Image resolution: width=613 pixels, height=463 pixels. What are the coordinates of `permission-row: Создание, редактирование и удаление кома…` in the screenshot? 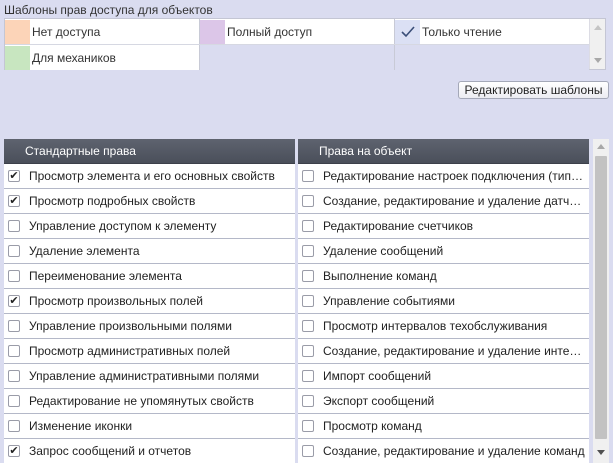 It's located at (443, 451).